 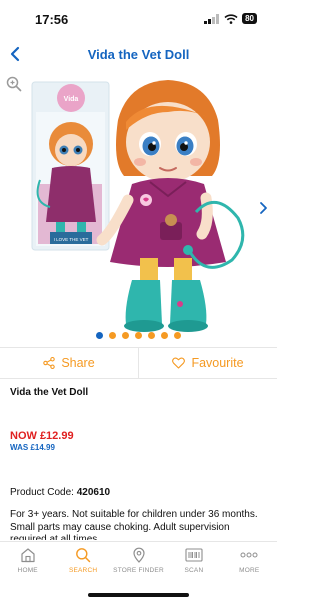 What do you see at coordinates (179, 363) in the screenshot?
I see `heart-icon` at bounding box center [179, 363].